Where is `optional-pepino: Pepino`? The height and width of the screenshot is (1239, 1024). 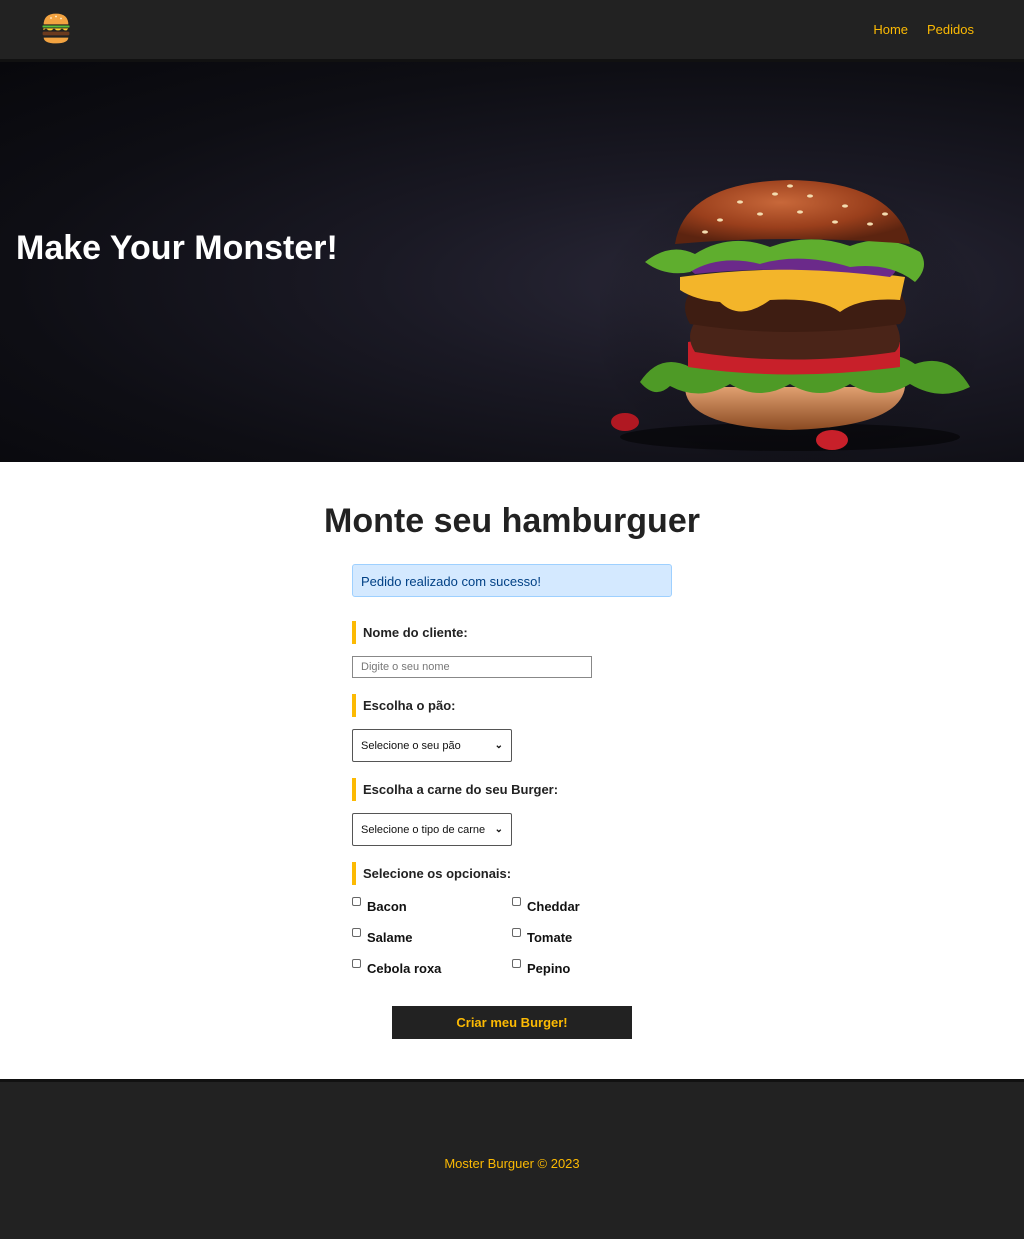 optional-pepino: Pepino is located at coordinates (541, 967).